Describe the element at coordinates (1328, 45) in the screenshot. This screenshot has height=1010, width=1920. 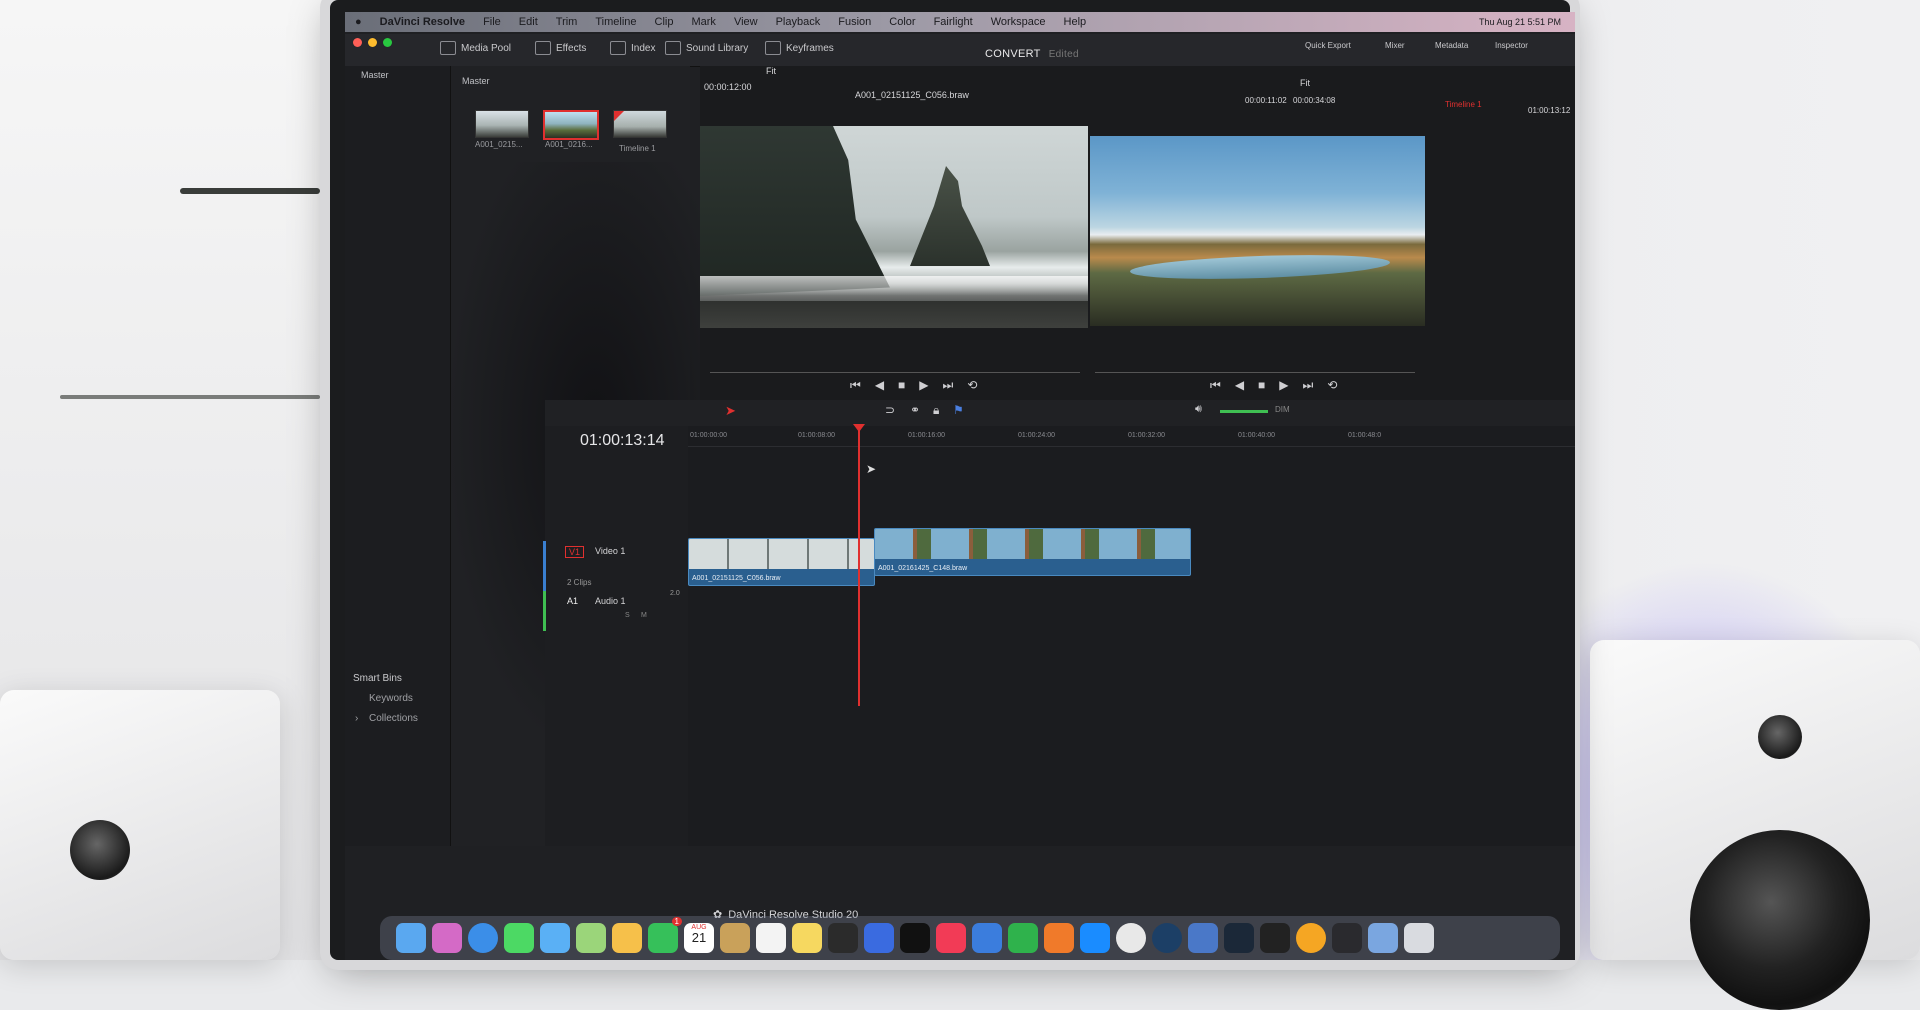
I see `quick-export-toggle: Quick Export` at that location.